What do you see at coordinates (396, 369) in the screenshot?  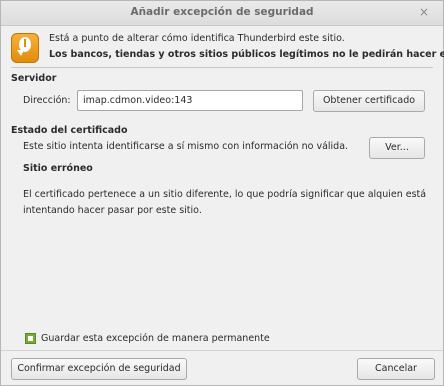 I see `cancel-button: Cancelar` at bounding box center [396, 369].